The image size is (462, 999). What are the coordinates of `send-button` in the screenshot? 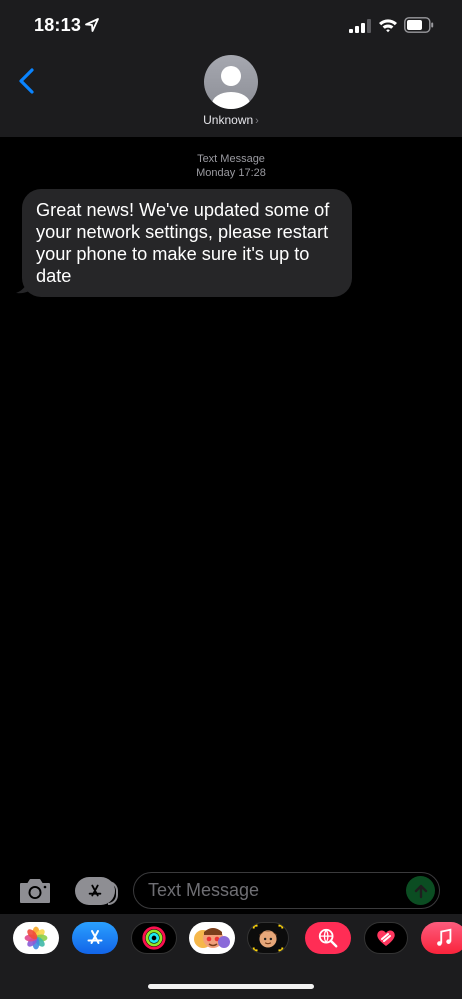 It's located at (420, 890).